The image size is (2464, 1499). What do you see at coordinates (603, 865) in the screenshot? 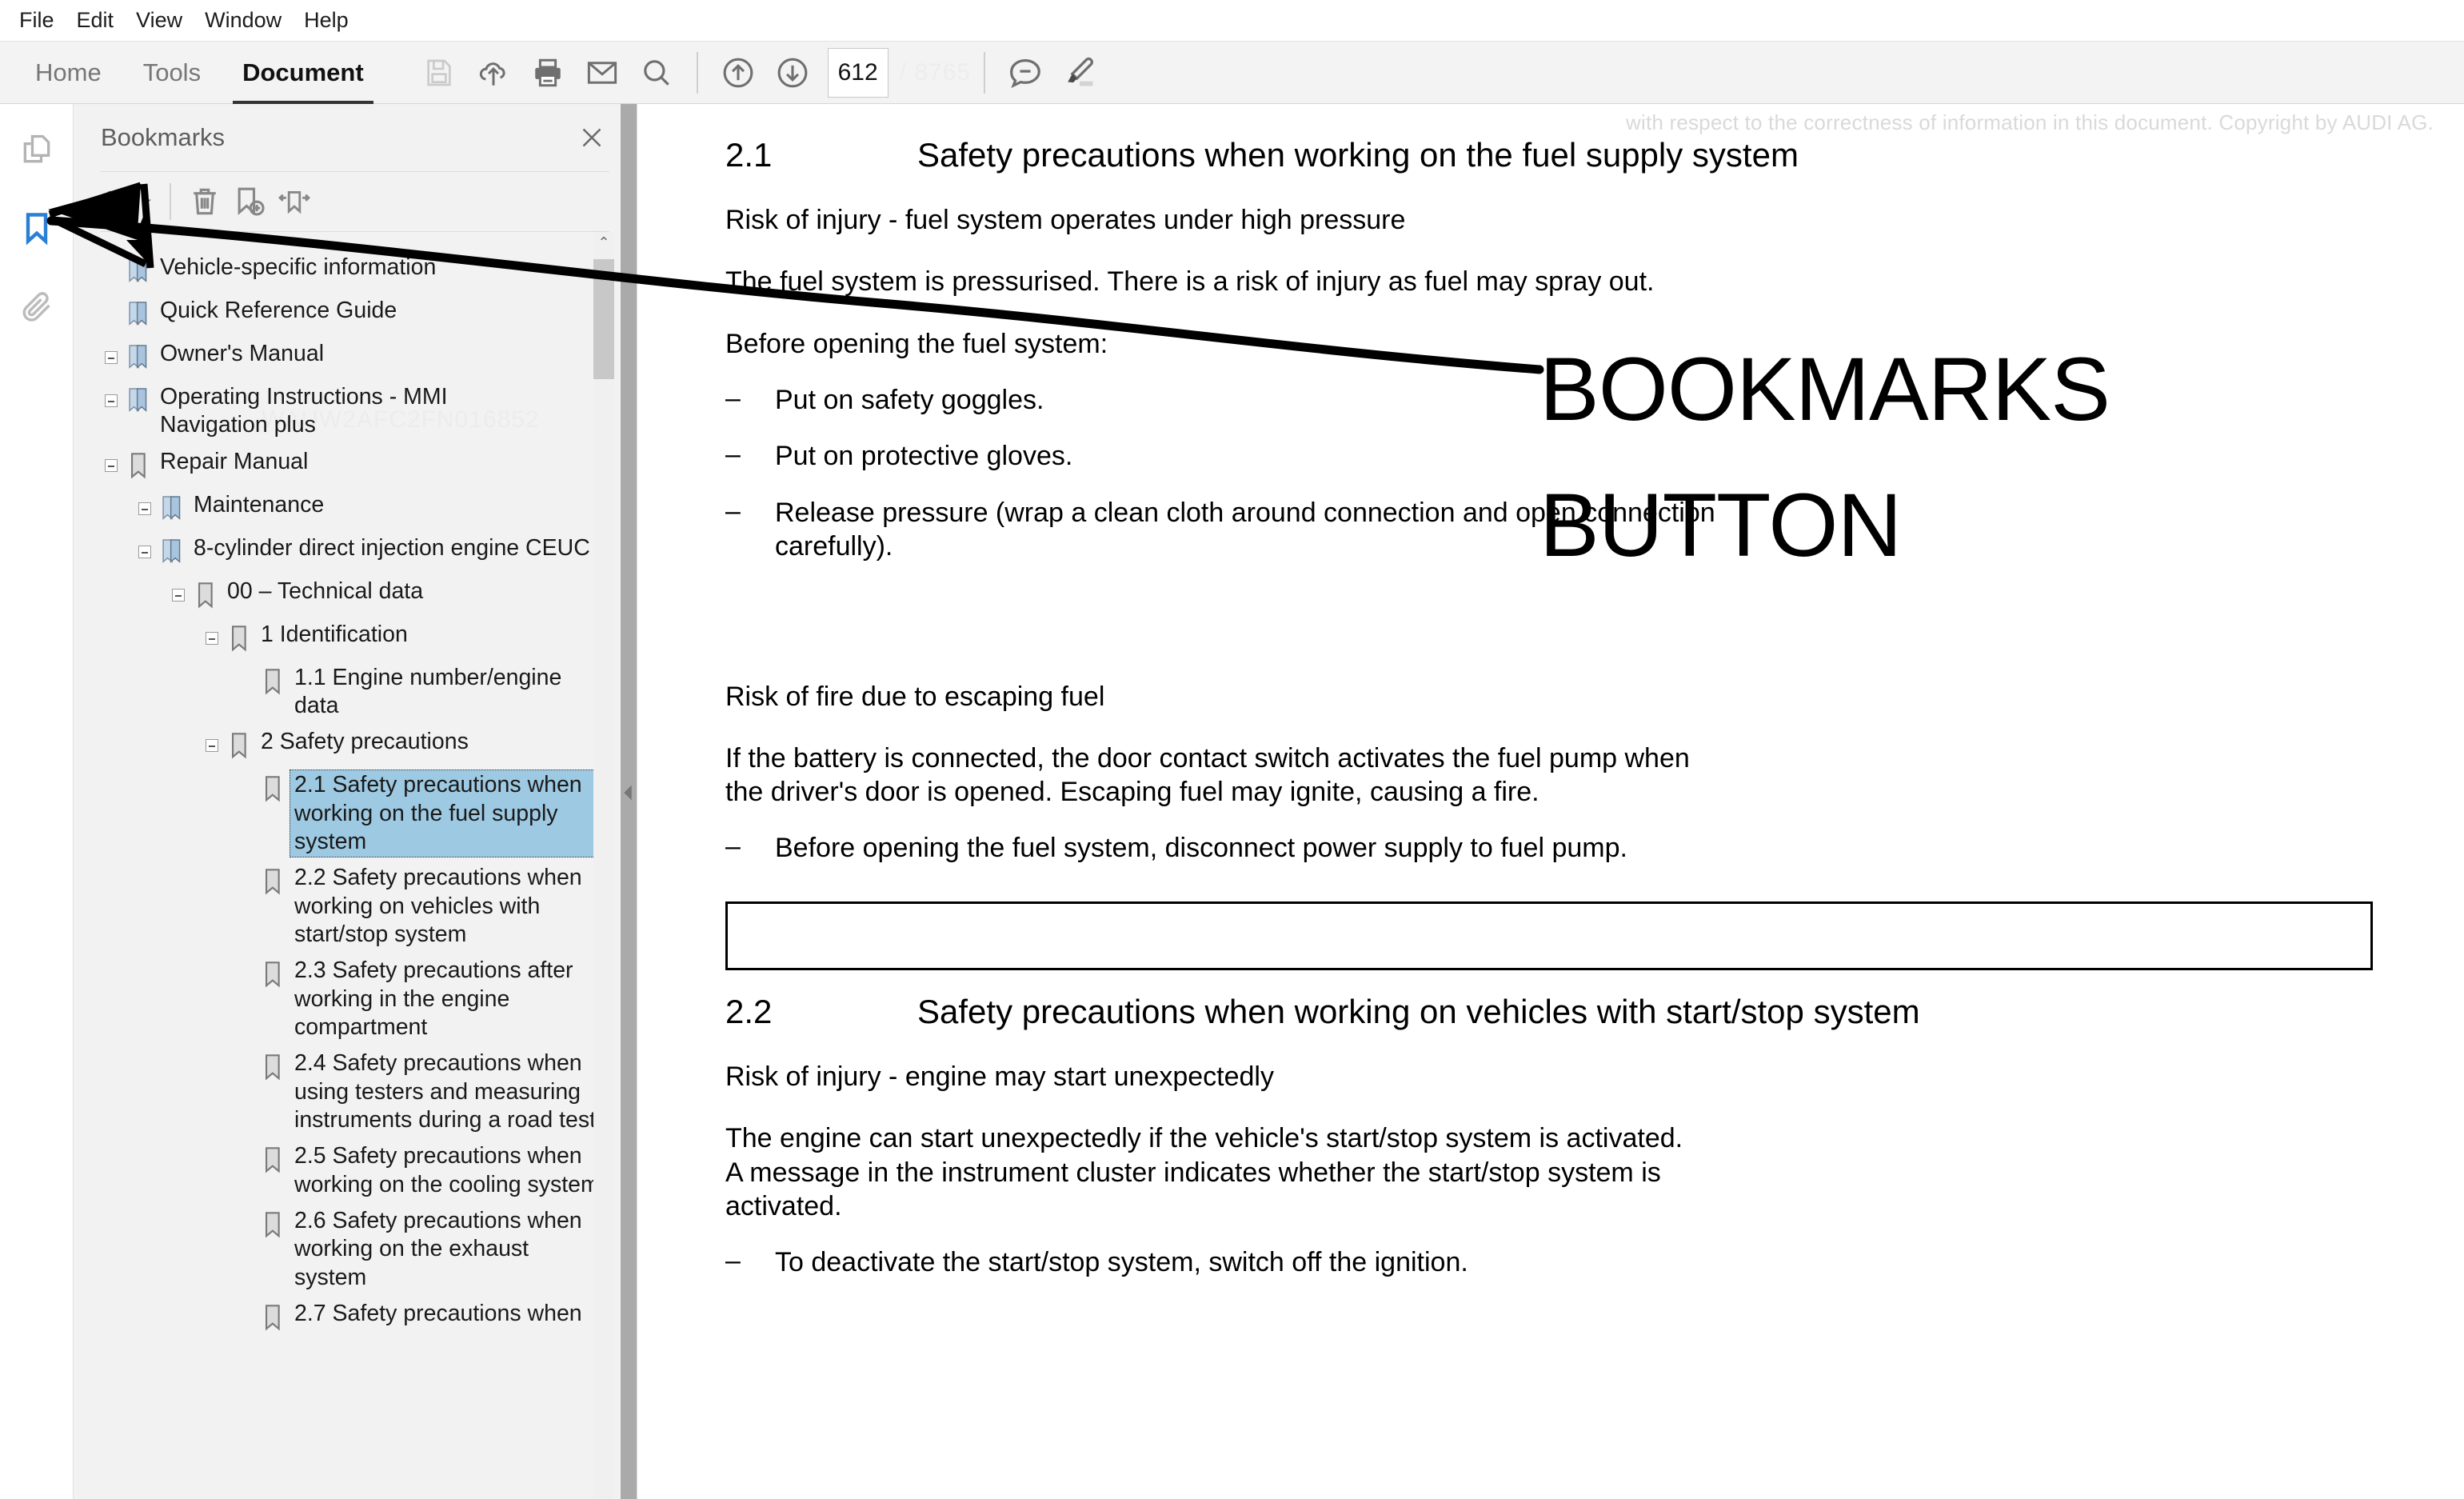
I see `bookmarks-scrollbar: ⌃` at bounding box center [603, 865].